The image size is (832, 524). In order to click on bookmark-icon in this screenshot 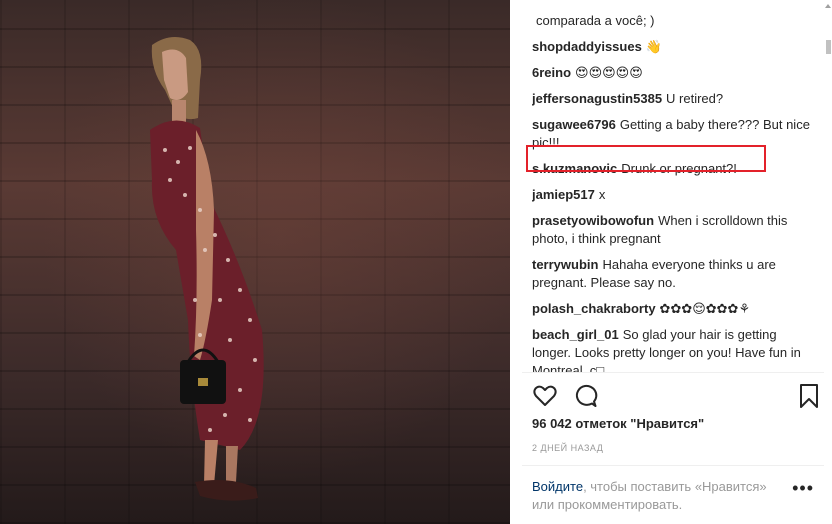, I will do `click(809, 396)`.